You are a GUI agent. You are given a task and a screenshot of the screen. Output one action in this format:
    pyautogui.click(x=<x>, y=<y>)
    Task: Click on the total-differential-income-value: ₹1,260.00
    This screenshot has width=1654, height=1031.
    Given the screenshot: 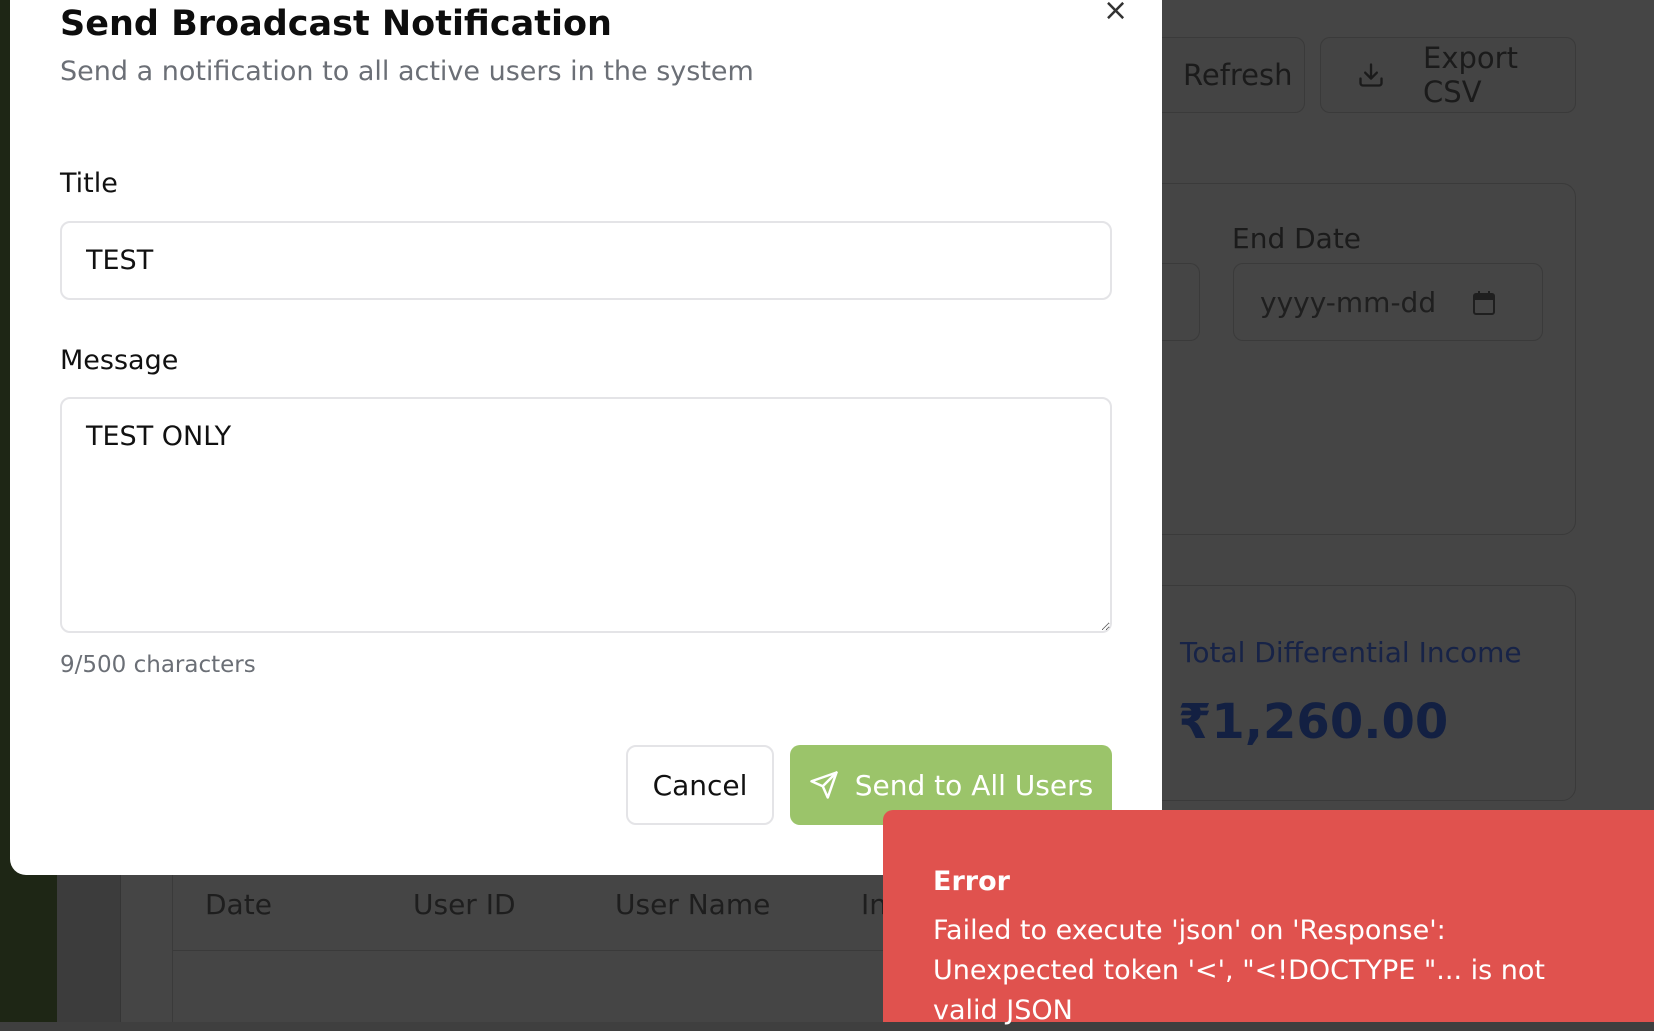 What is the action you would take?
    pyautogui.click(x=1313, y=722)
    